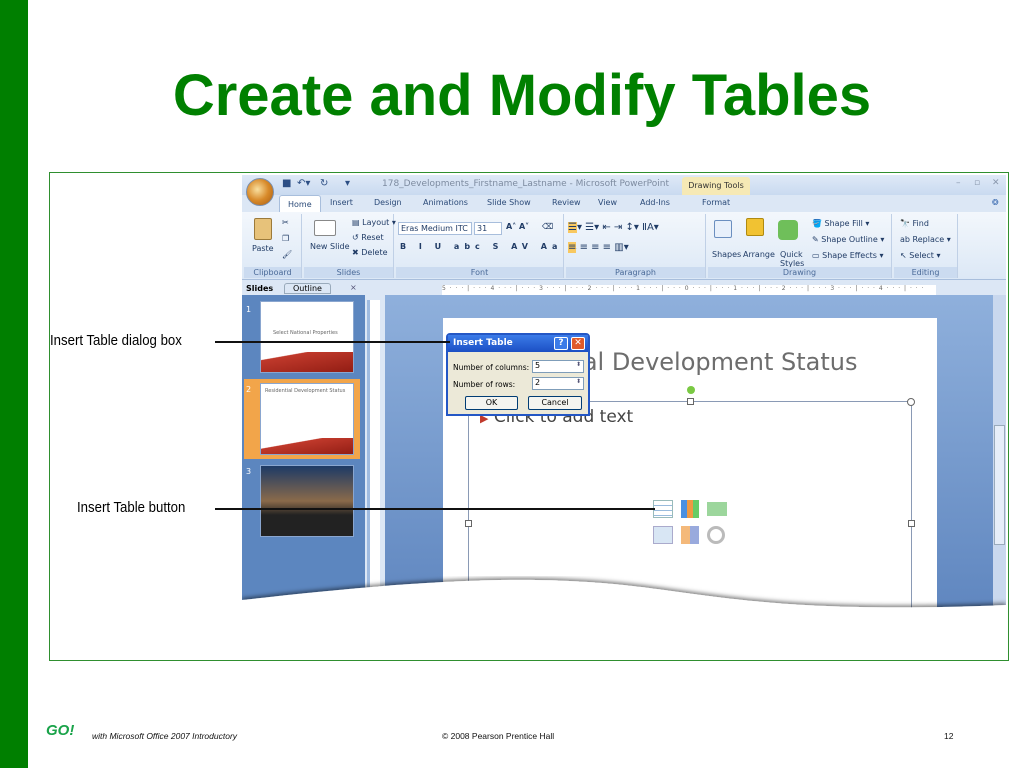 The image size is (1024, 768). I want to click on callout-button-line, so click(435, 509).